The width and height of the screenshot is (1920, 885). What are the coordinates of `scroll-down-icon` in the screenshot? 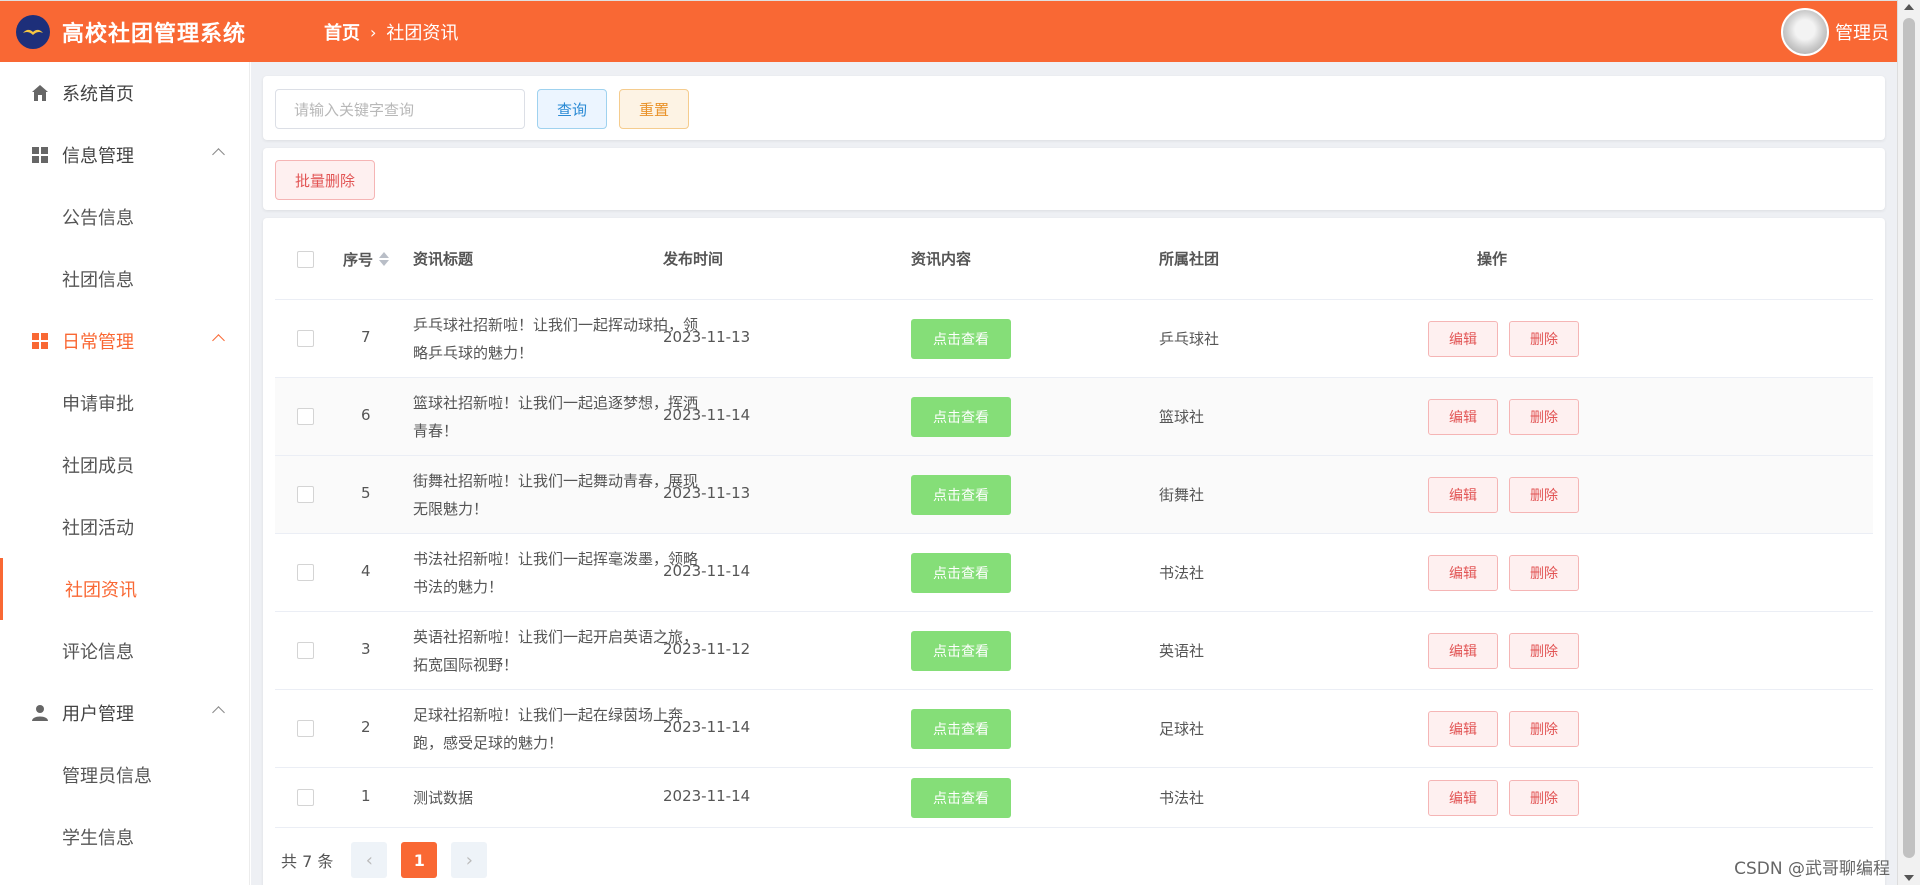 It's located at (1909, 878).